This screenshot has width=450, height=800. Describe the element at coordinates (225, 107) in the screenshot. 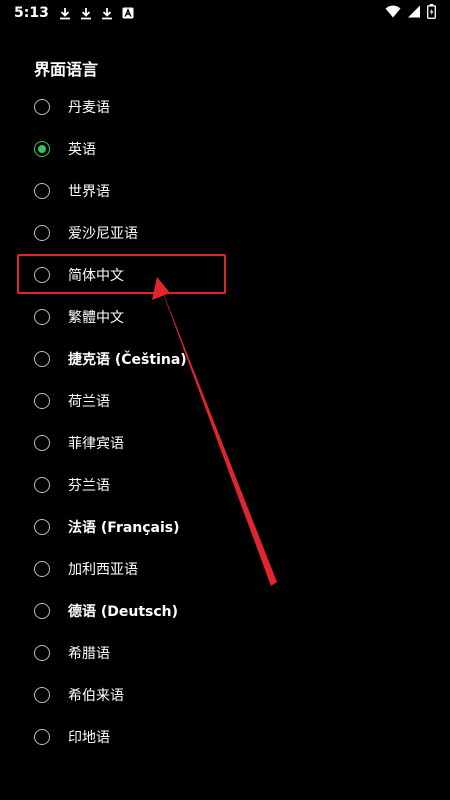

I see `language-option: 丹麦语` at that location.